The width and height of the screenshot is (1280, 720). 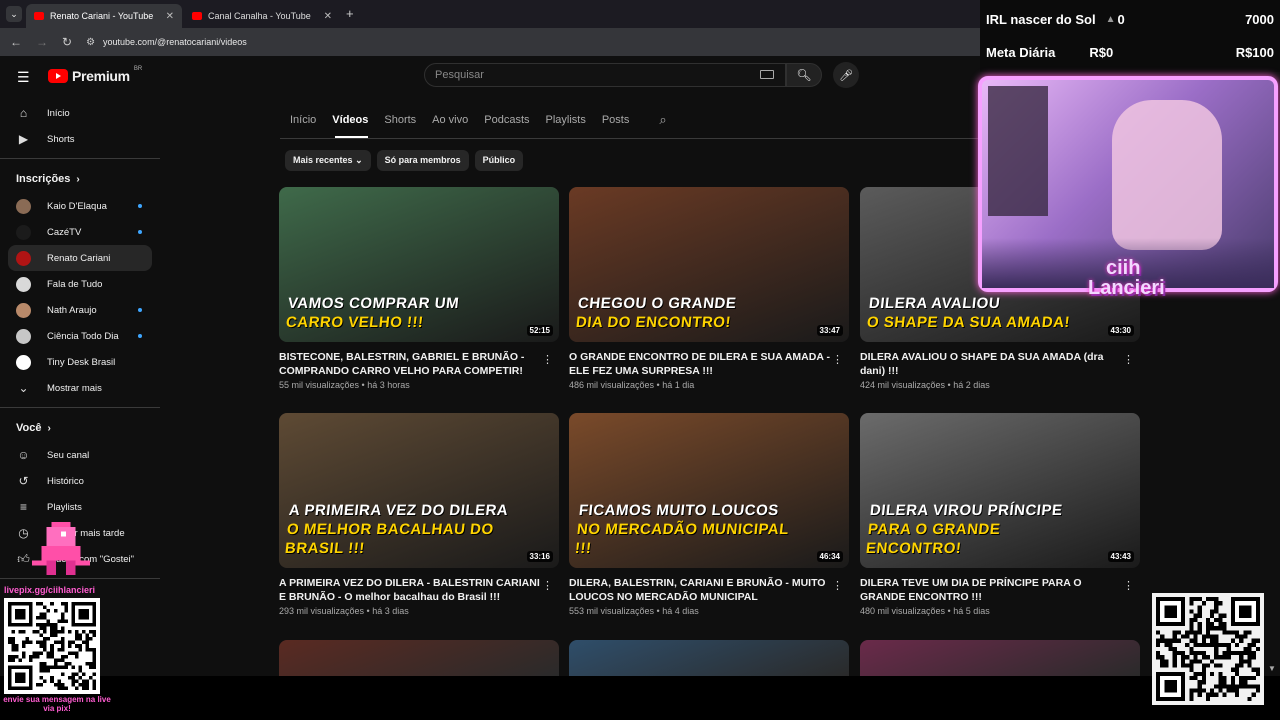 What do you see at coordinates (1272, 668) in the screenshot?
I see `scroll-down-arrow-icon: ▼` at bounding box center [1272, 668].